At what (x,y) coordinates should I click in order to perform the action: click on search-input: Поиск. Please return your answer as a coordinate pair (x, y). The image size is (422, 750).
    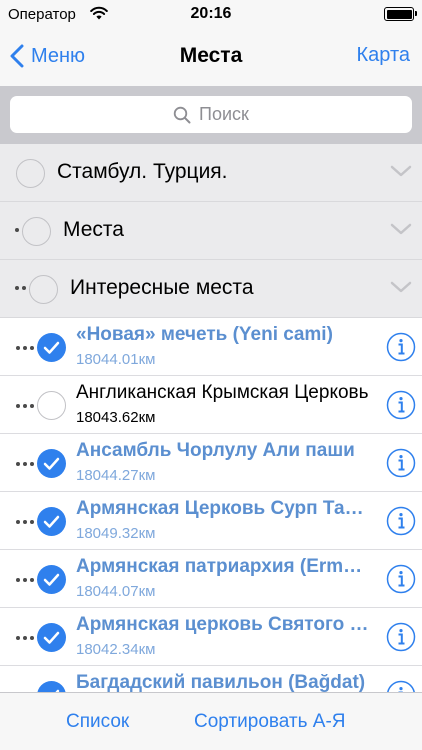
    Looking at the image, I should click on (211, 114).